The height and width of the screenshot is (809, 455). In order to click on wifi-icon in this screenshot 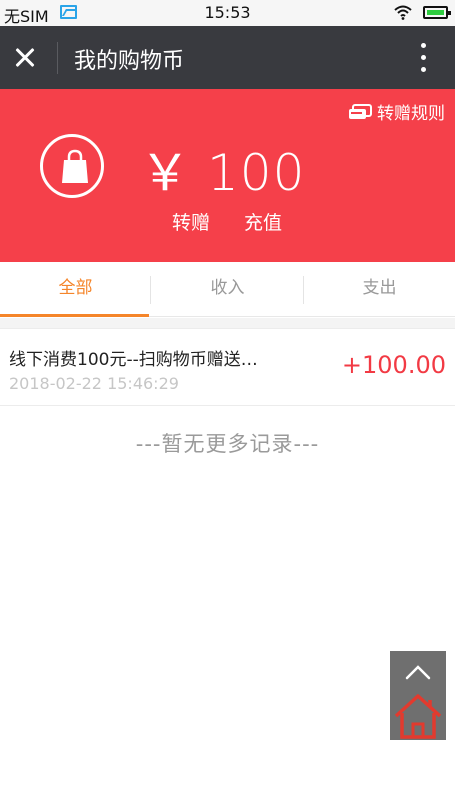, I will do `click(403, 12)`.